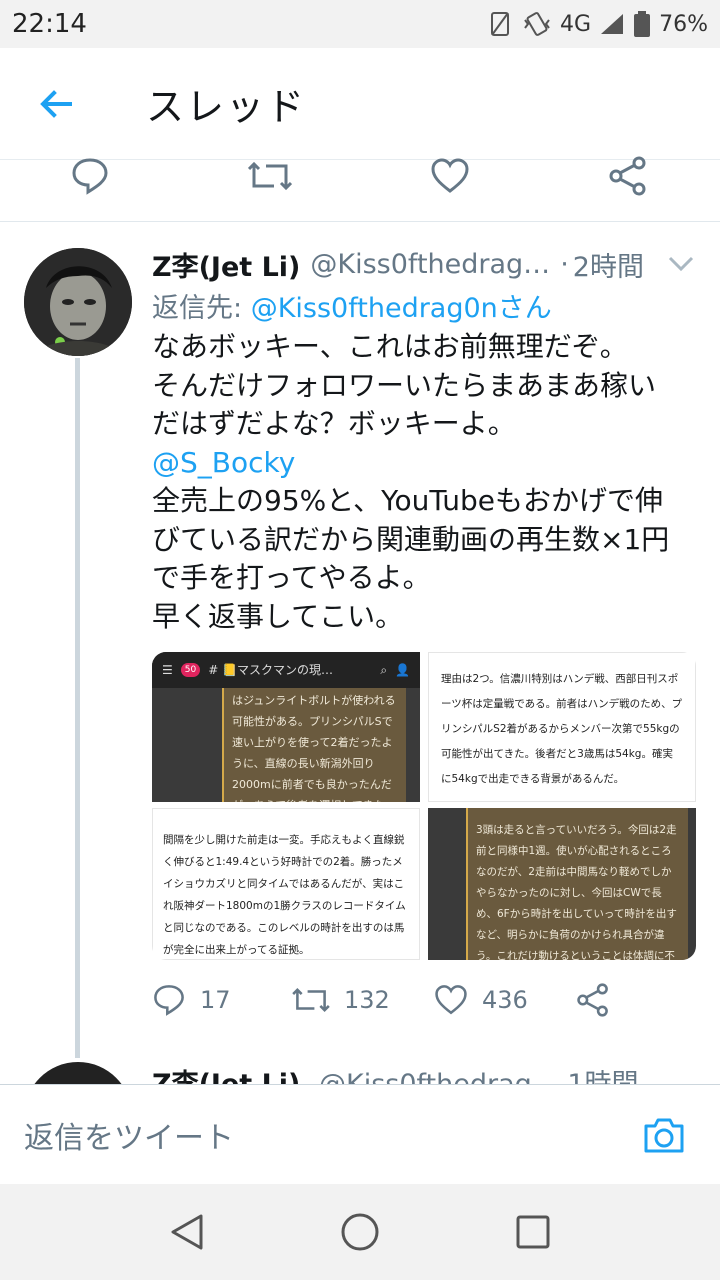  I want to click on notification-badge: 50, so click(190, 670).